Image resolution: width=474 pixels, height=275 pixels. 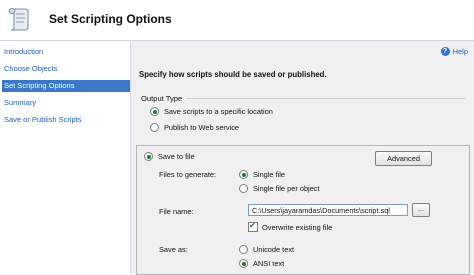 I want to click on radio-label: Save to file, so click(x=176, y=156).